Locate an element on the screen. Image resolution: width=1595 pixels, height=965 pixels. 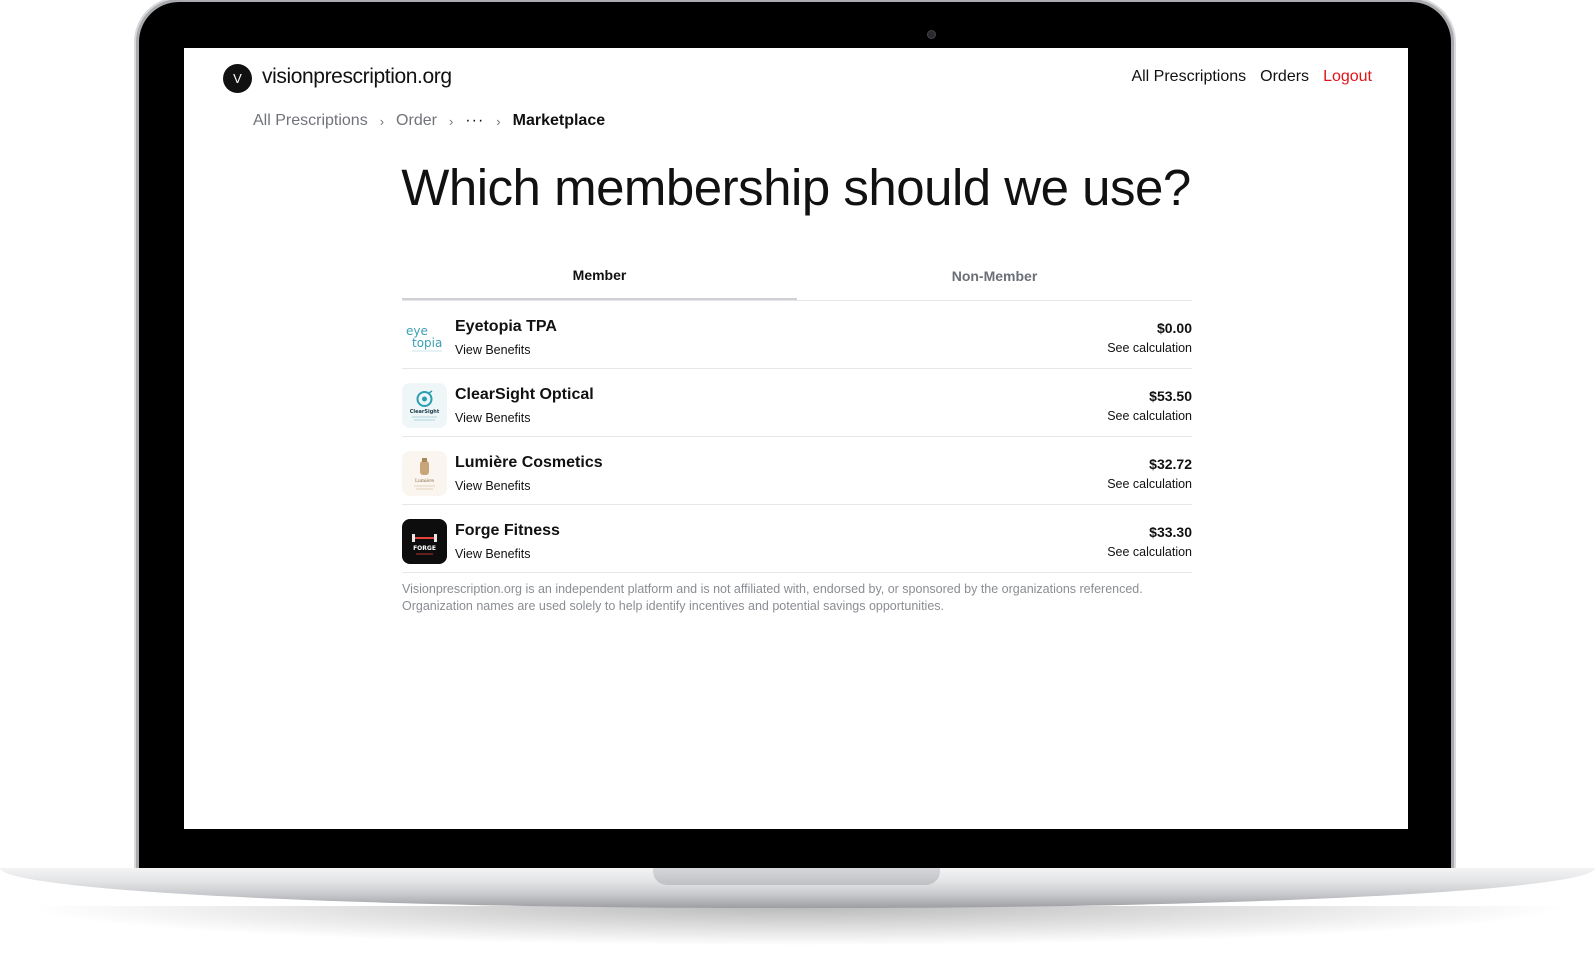
svg-text: Lumière is located at coordinates (424, 480).